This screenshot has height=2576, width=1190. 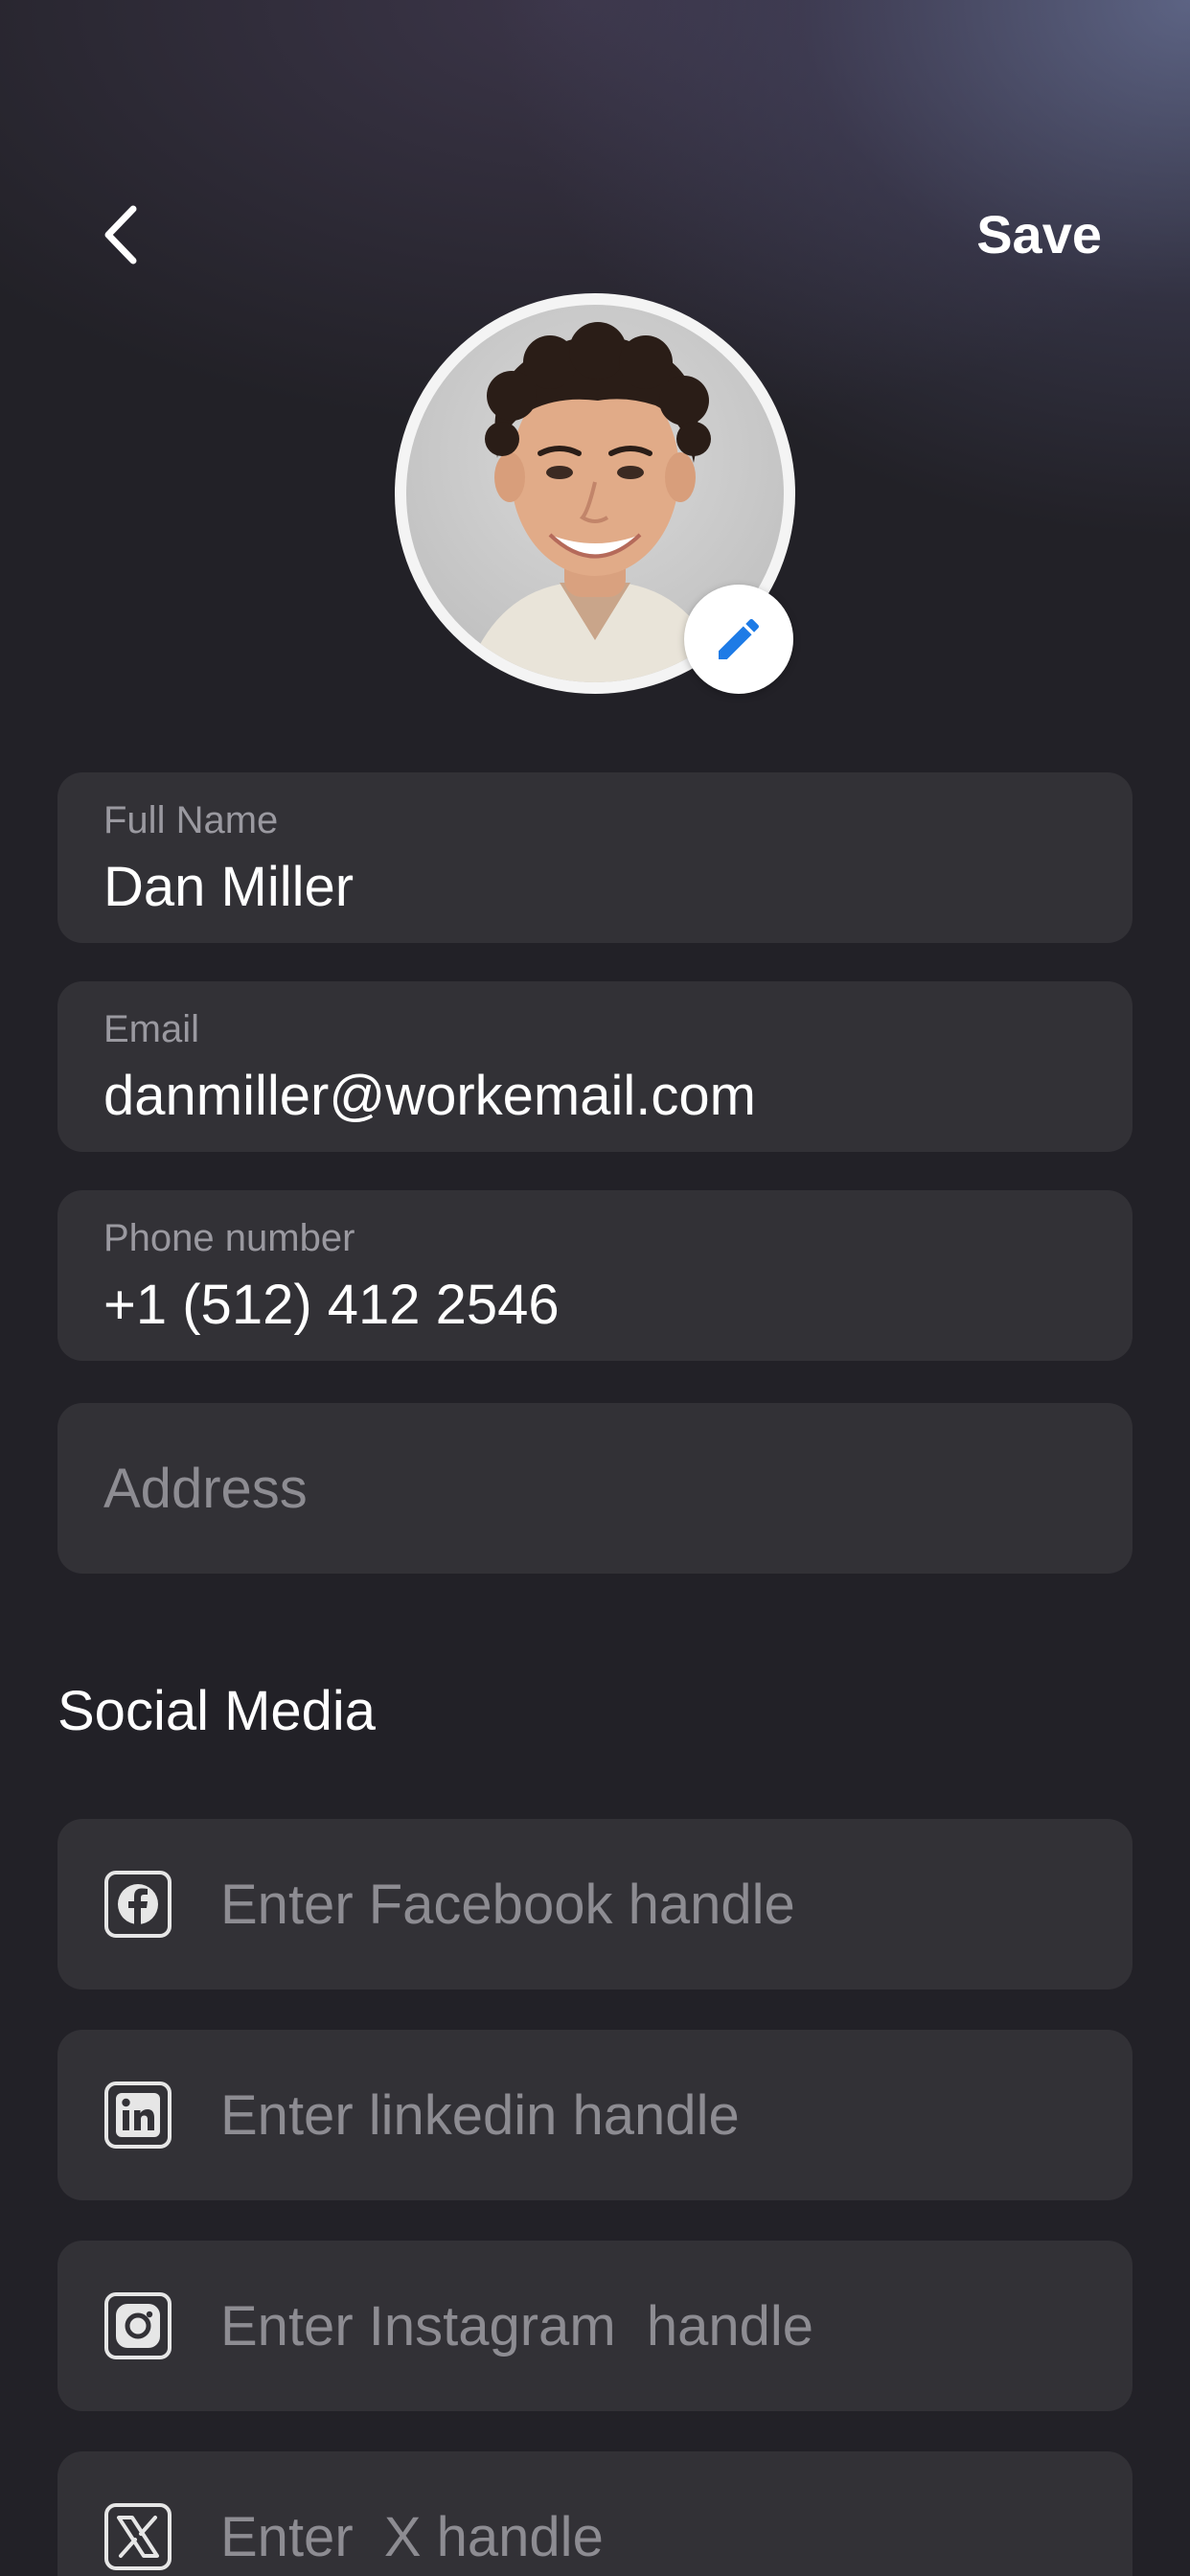 What do you see at coordinates (206, 1488) in the screenshot?
I see `address-placeholder: Address` at bounding box center [206, 1488].